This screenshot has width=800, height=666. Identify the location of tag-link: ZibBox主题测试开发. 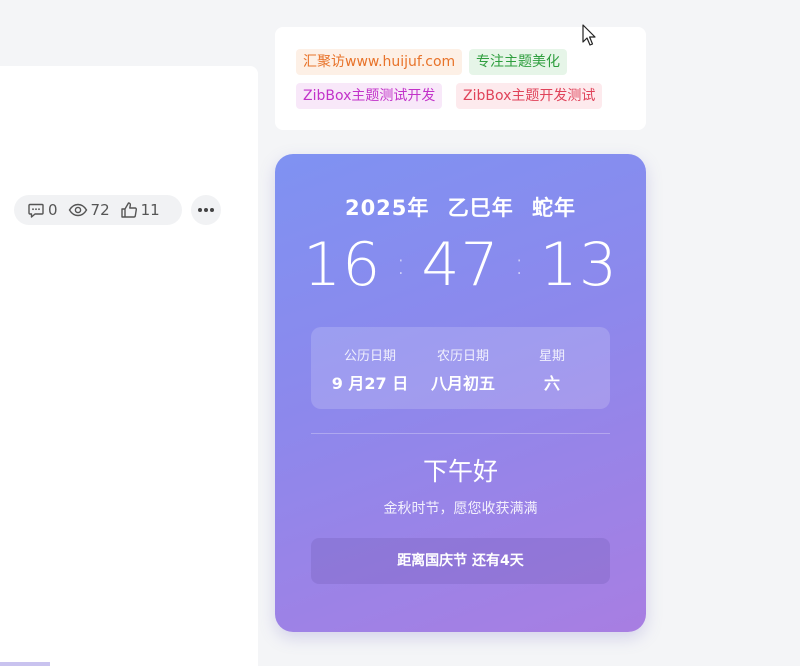
(369, 96).